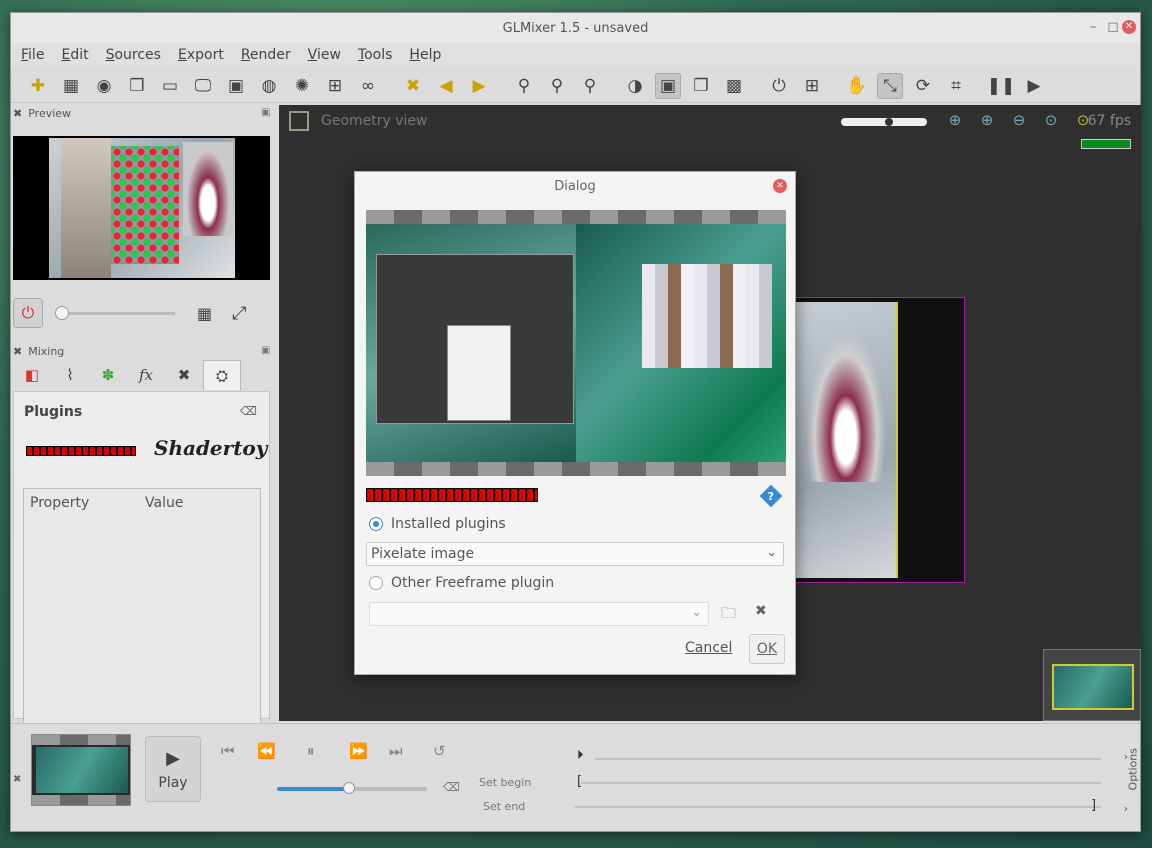  Describe the element at coordinates (580, 755) in the screenshot. I see `playhead-icon: ⏵` at that location.